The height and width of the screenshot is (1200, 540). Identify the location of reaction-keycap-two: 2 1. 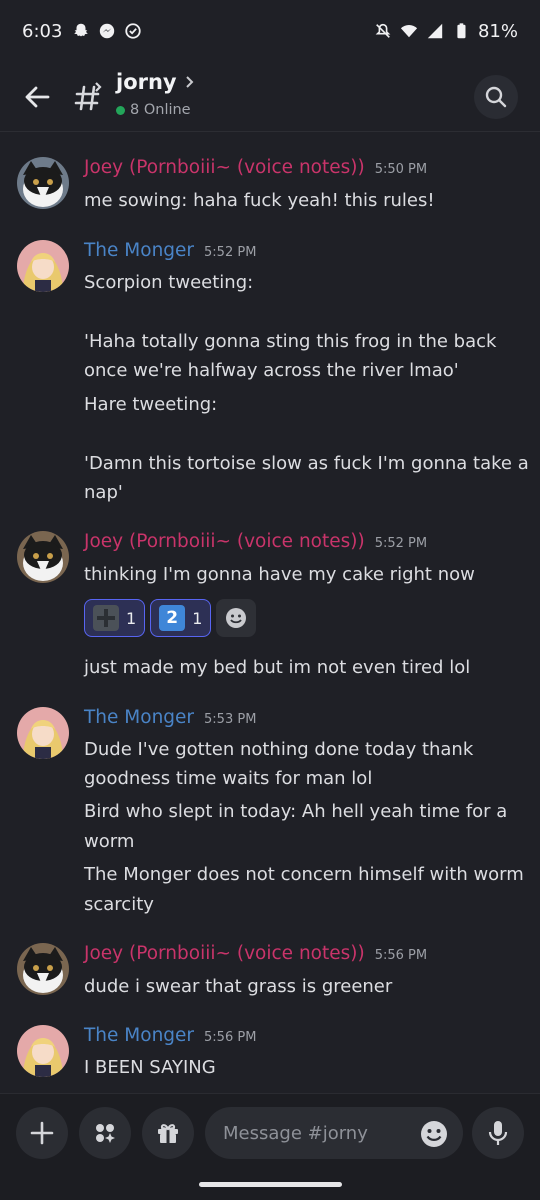
(181, 618).